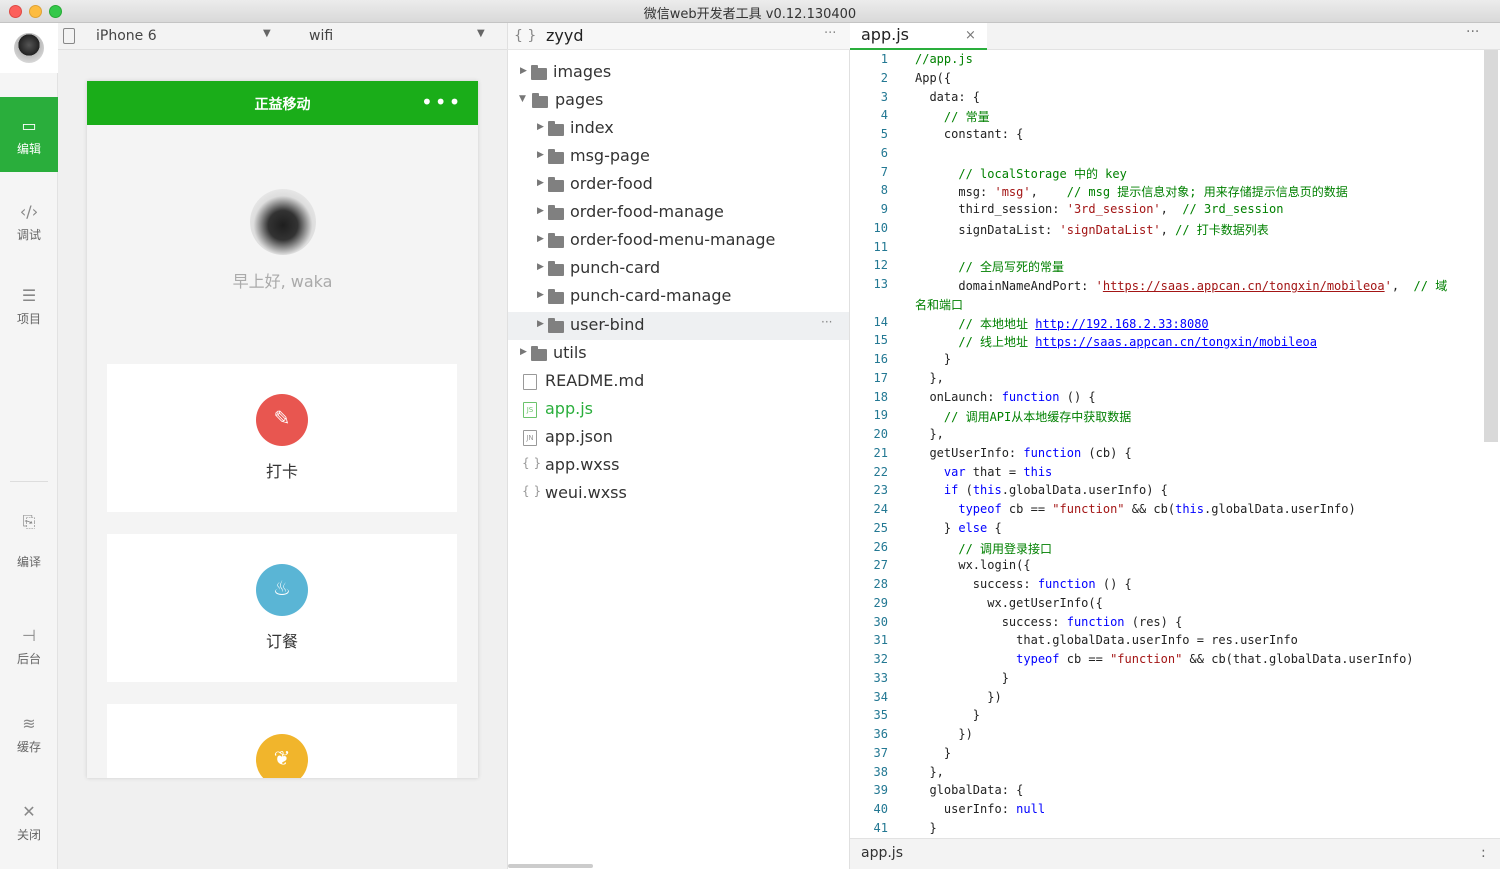 This screenshot has height=869, width=1500. What do you see at coordinates (678, 129) in the screenshot?
I see `tree-item-index: ▶ index` at bounding box center [678, 129].